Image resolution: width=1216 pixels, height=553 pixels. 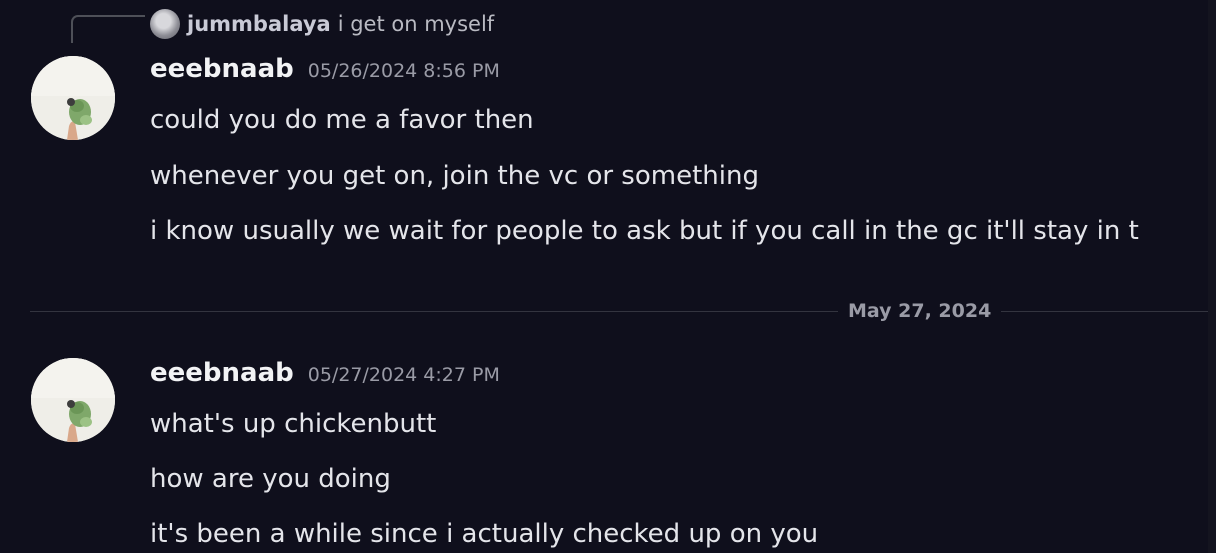 What do you see at coordinates (259, 24) in the screenshot?
I see `reply-author: jummbalaya` at bounding box center [259, 24].